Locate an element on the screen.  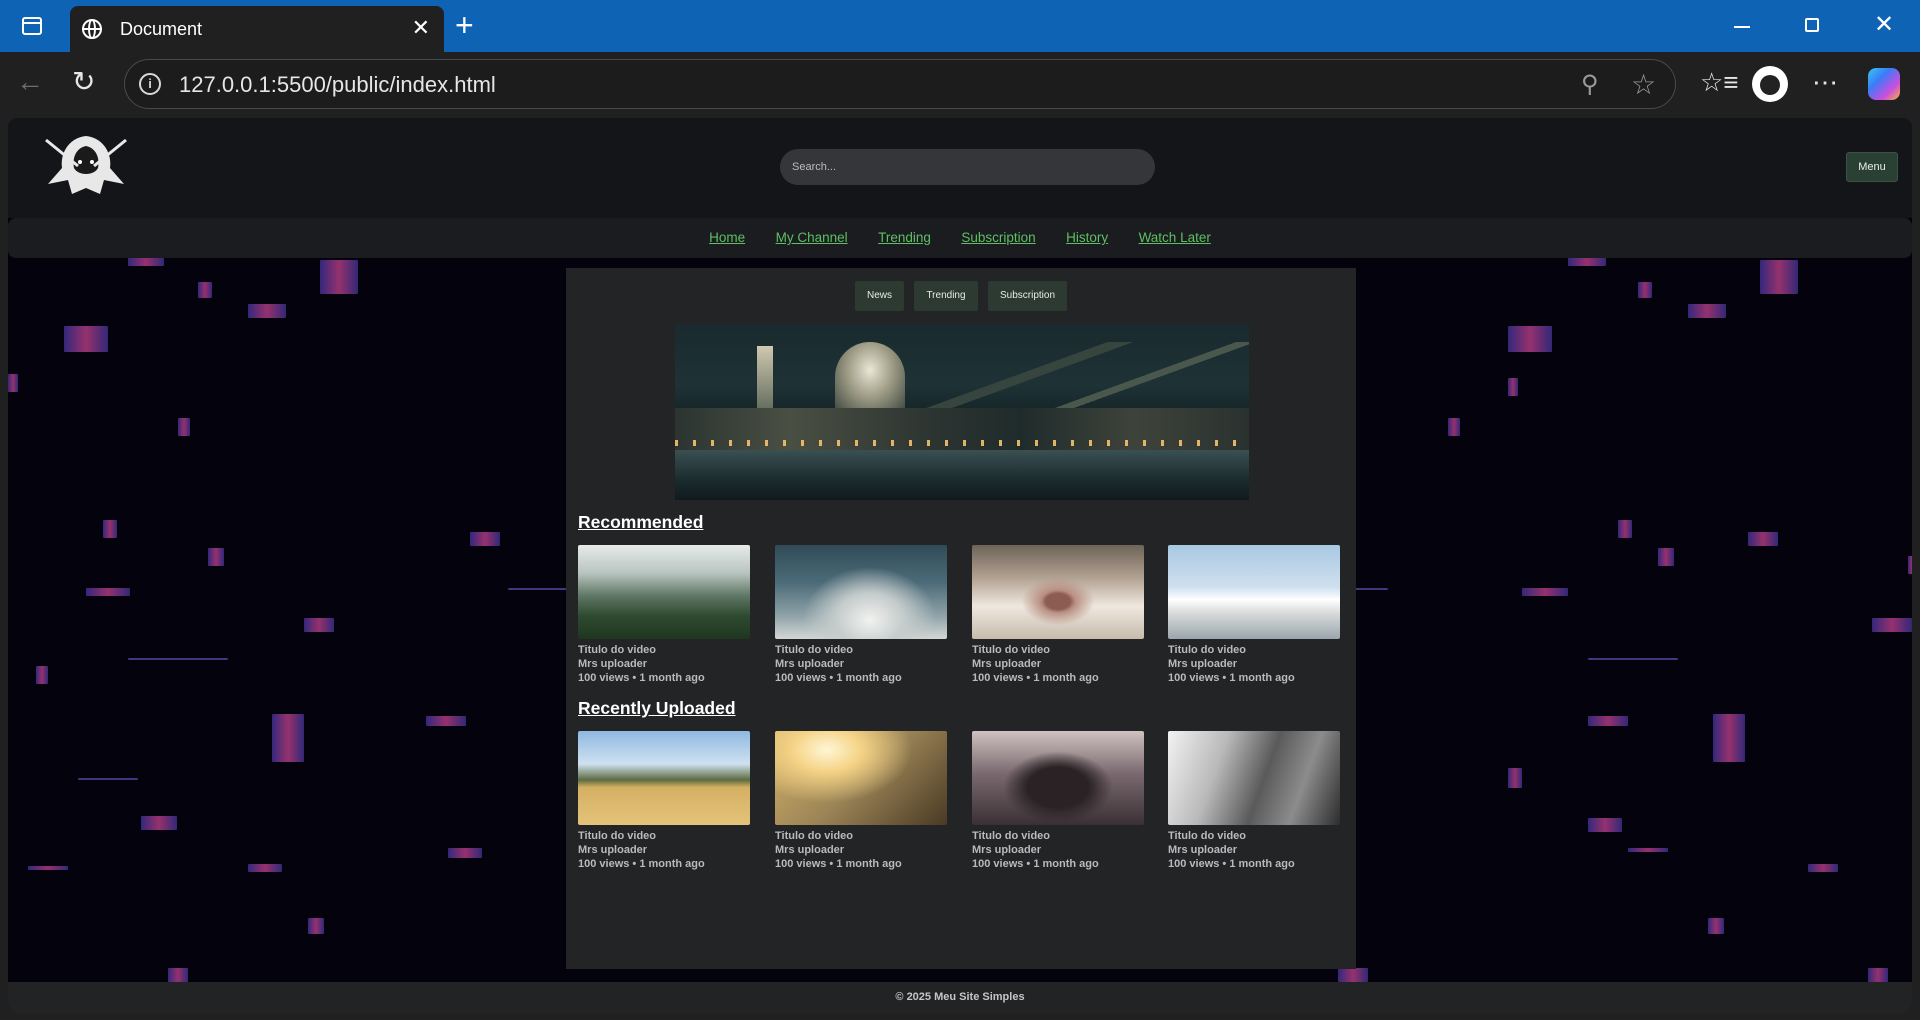
filter-subscription-button: Subscription is located at coordinates (1028, 296).